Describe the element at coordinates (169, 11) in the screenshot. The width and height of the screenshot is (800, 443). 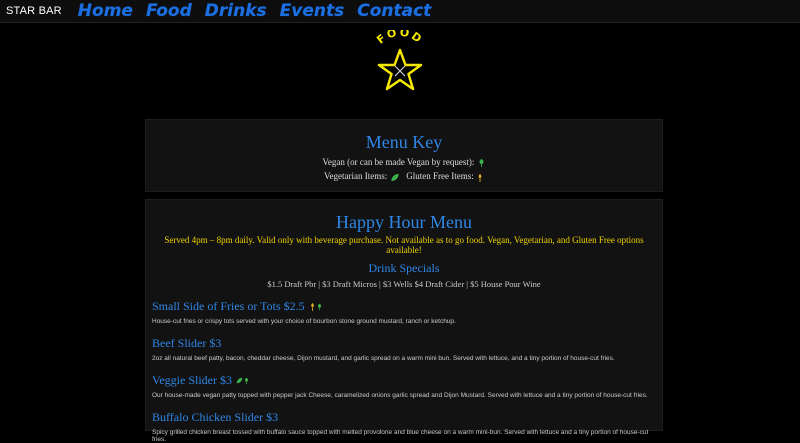
I see `nav-link-food: Food` at that location.